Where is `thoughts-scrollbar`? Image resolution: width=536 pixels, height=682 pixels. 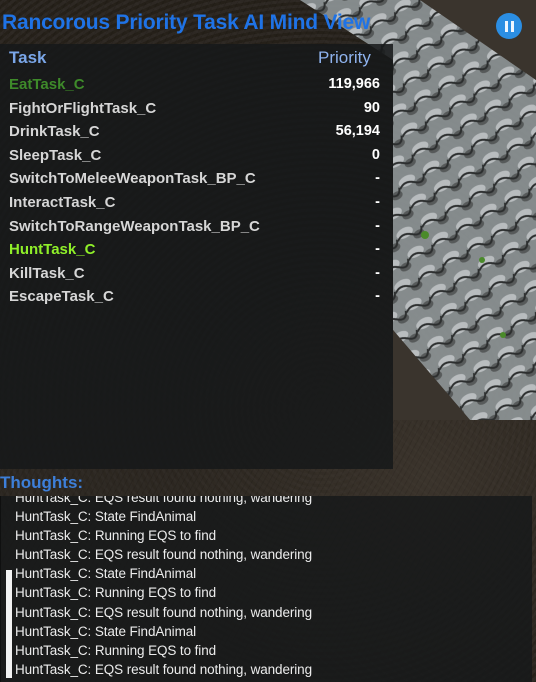
thoughts-scrollbar is located at coordinates (9, 624).